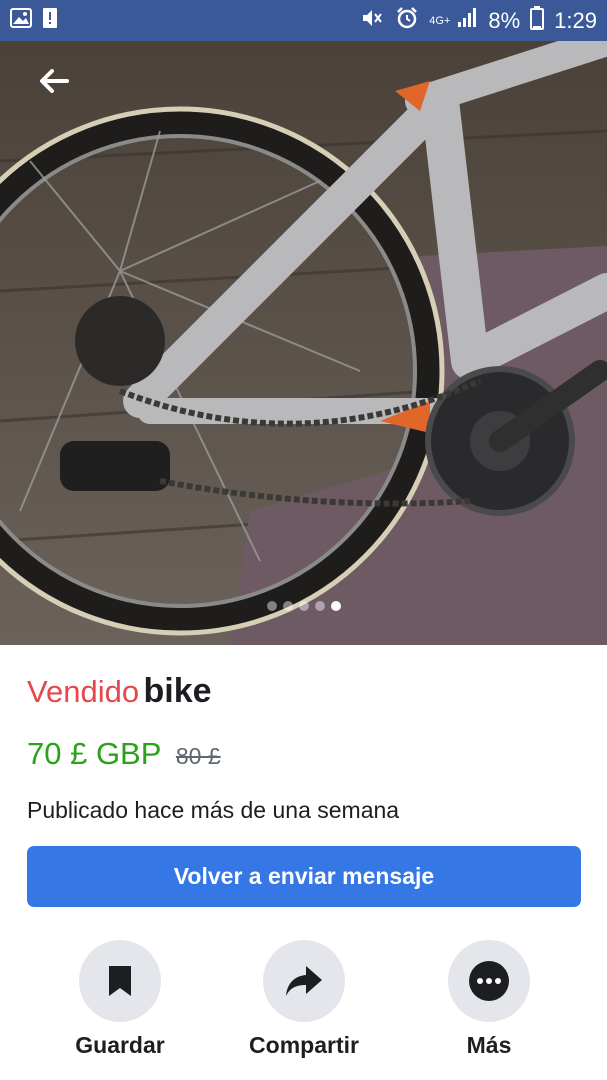 The width and height of the screenshot is (607, 1080). I want to click on action-bar: Guardar Compartir Más, so click(303, 1005).